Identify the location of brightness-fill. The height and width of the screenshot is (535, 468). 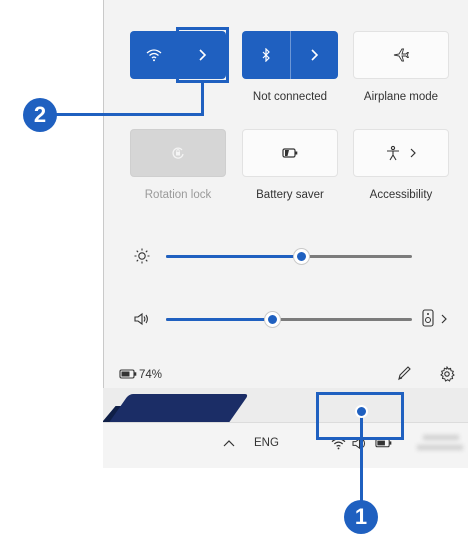
(233, 256).